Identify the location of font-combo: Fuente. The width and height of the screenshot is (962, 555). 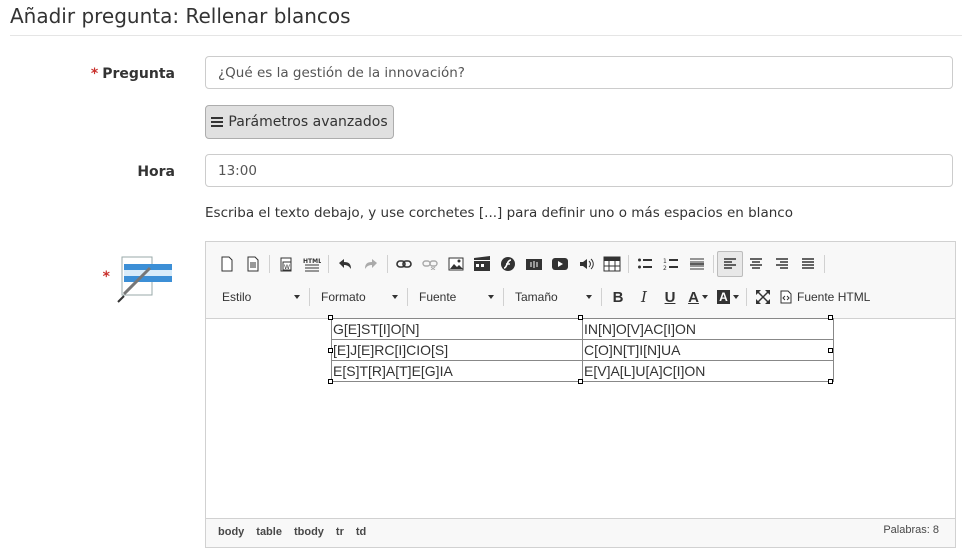
(455, 297).